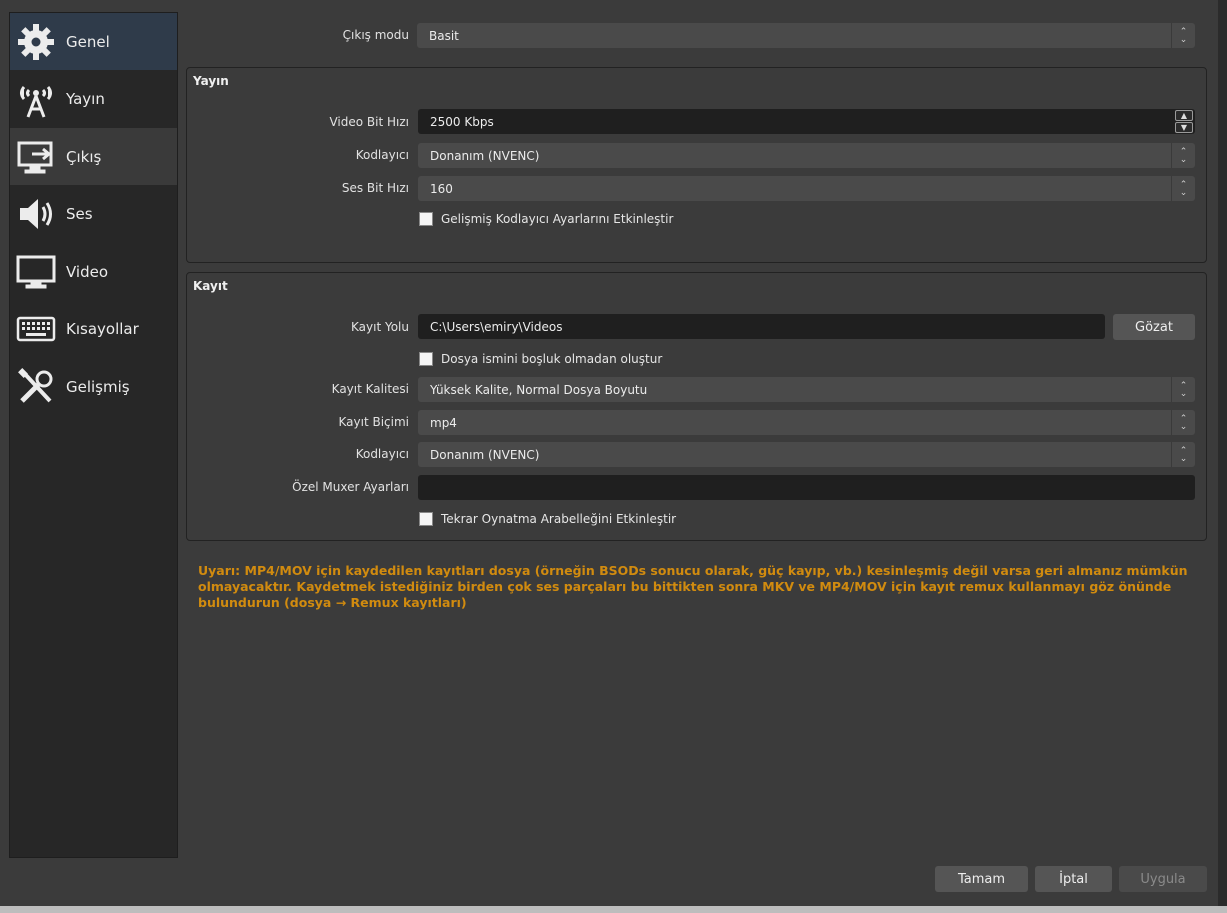 The width and height of the screenshot is (1227, 913). Describe the element at coordinates (36, 387) in the screenshot. I see `tools-icon` at that location.